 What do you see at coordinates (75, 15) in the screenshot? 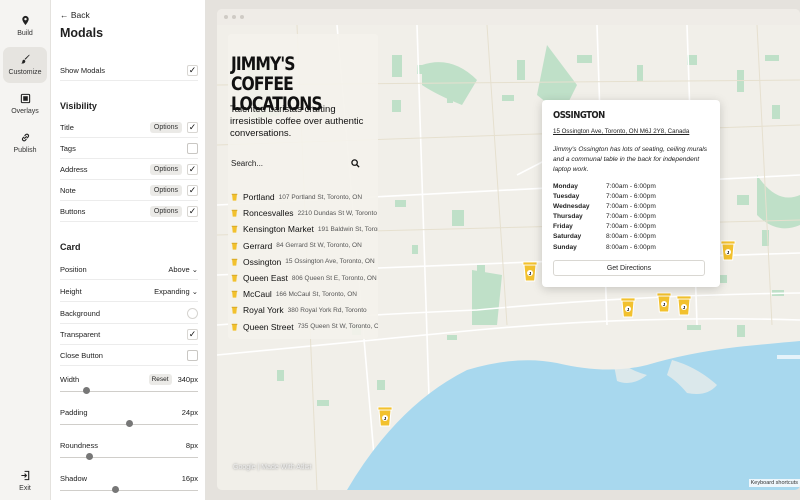
I see `back-link: ← Back` at bounding box center [75, 15].